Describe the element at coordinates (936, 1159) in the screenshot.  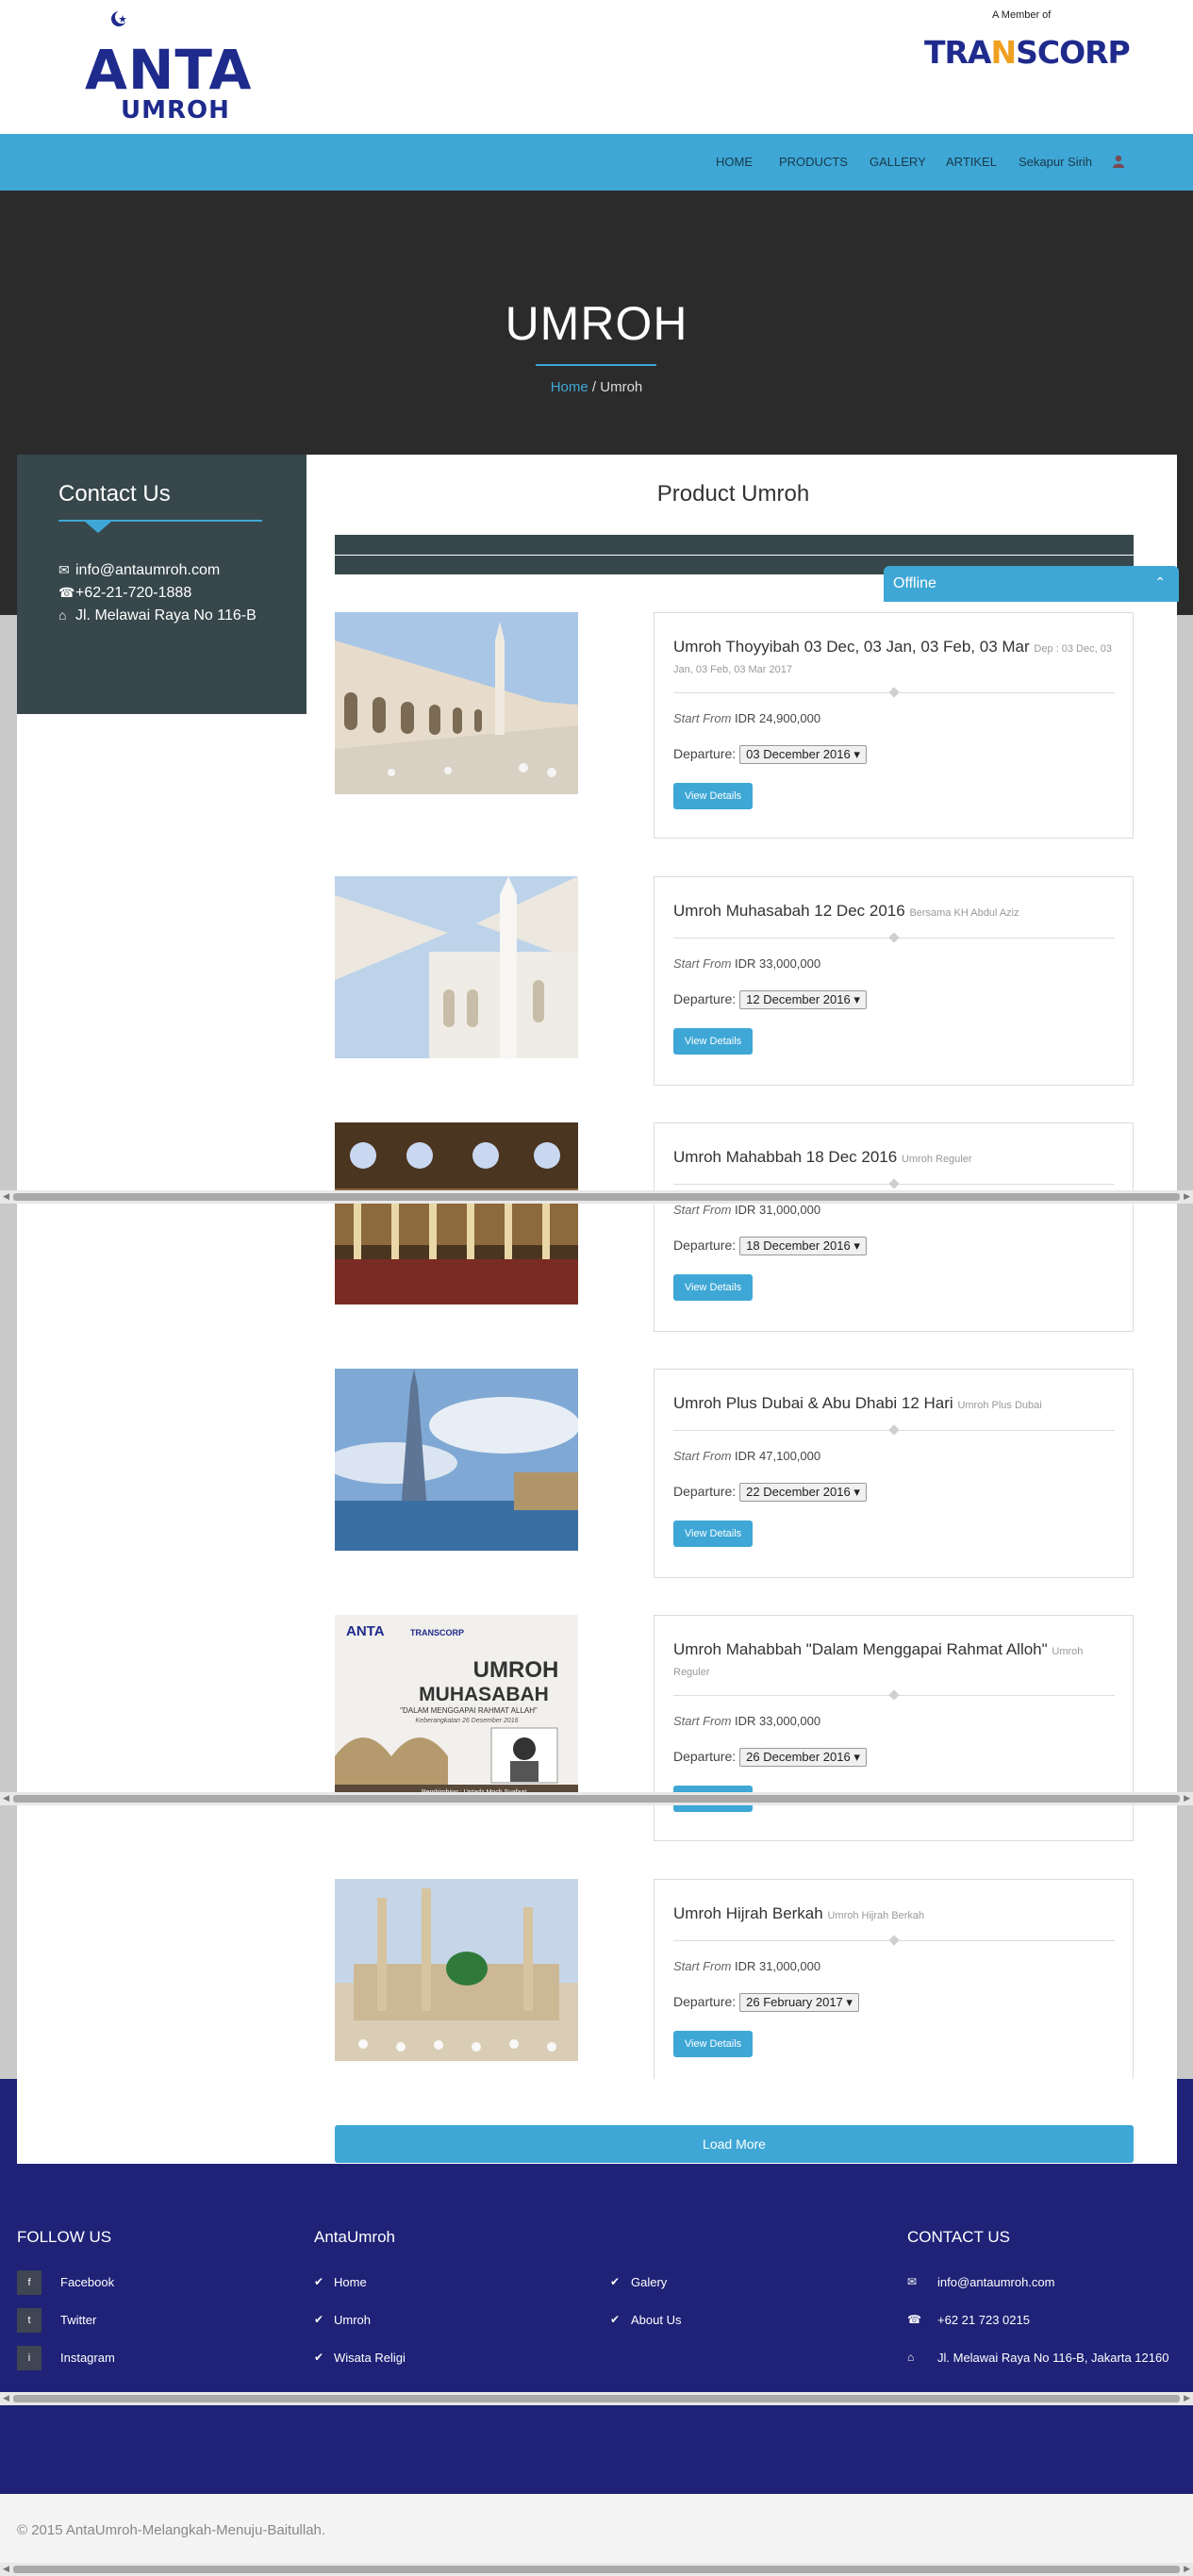
I see `product-subtitle-3: Umroh Reguler` at that location.